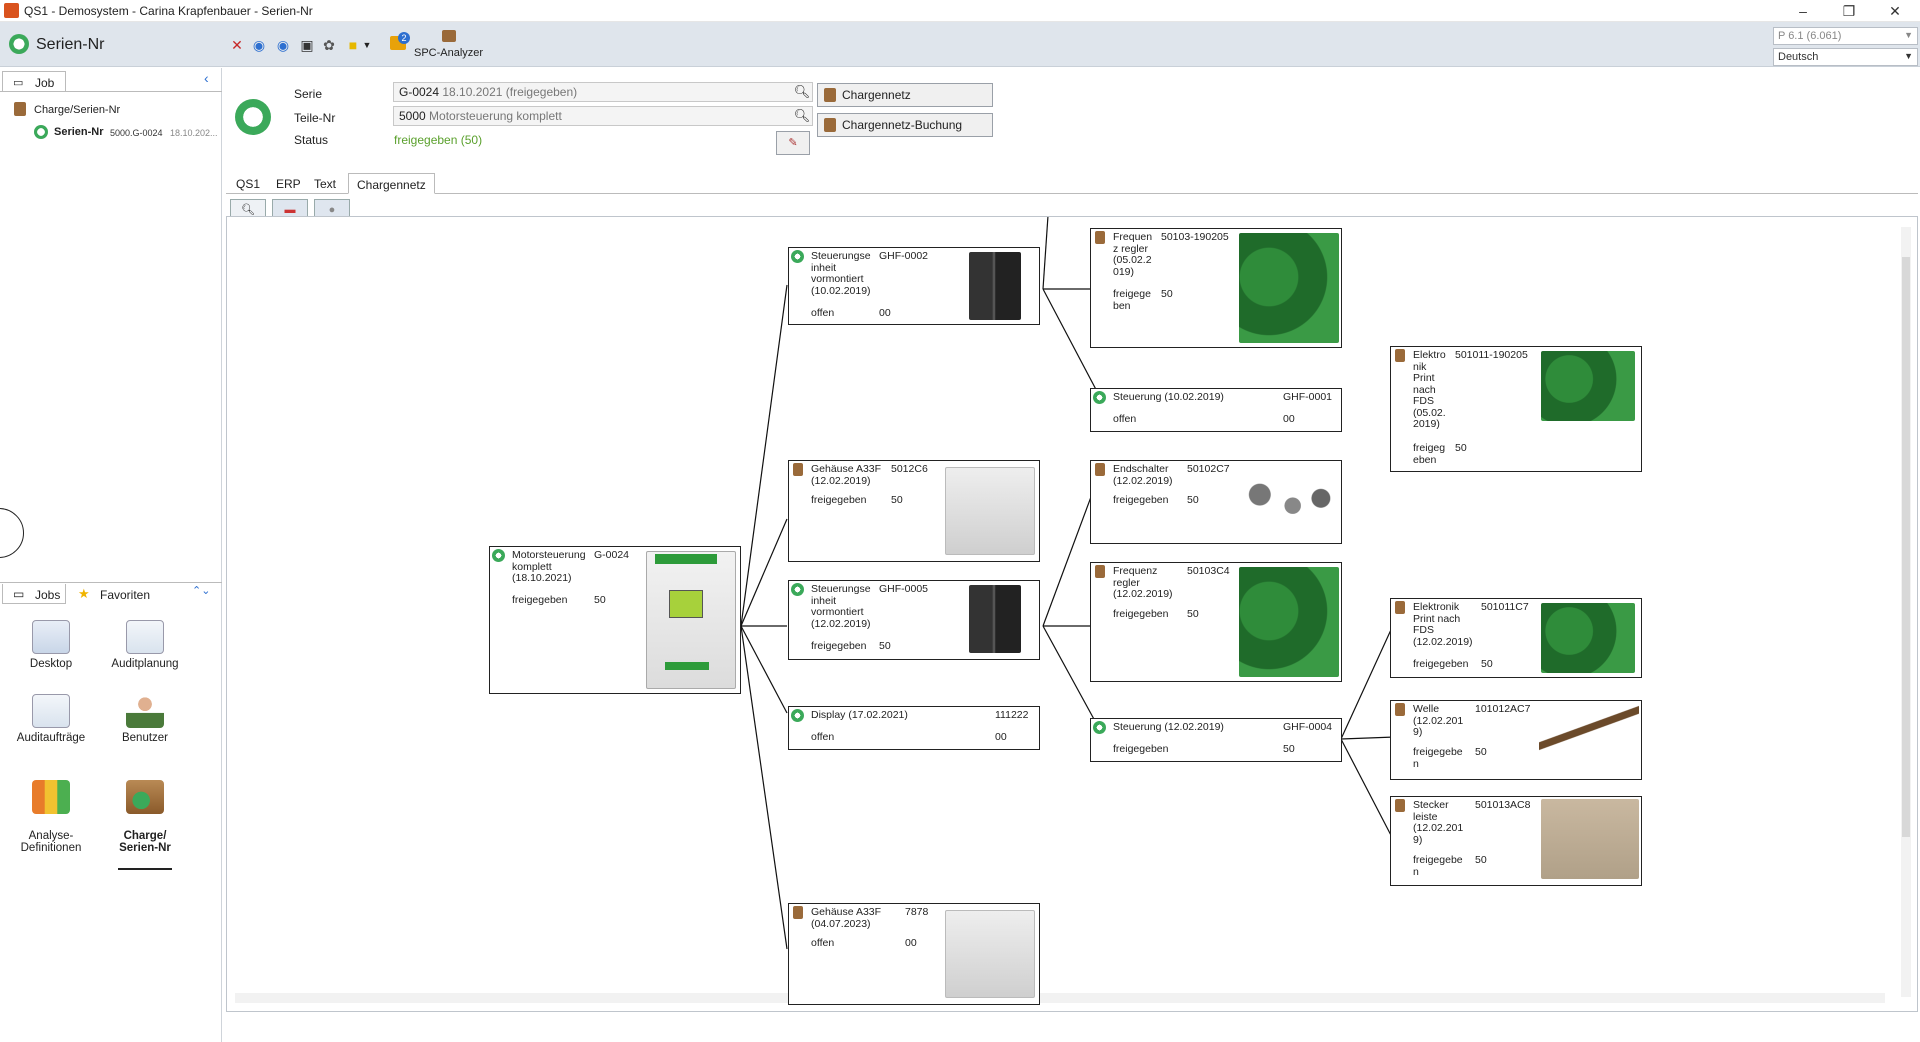 The height and width of the screenshot is (1042, 1920). Describe the element at coordinates (391, 183) in the screenshot. I see `tab-chargennetz: Chargennetz` at that location.